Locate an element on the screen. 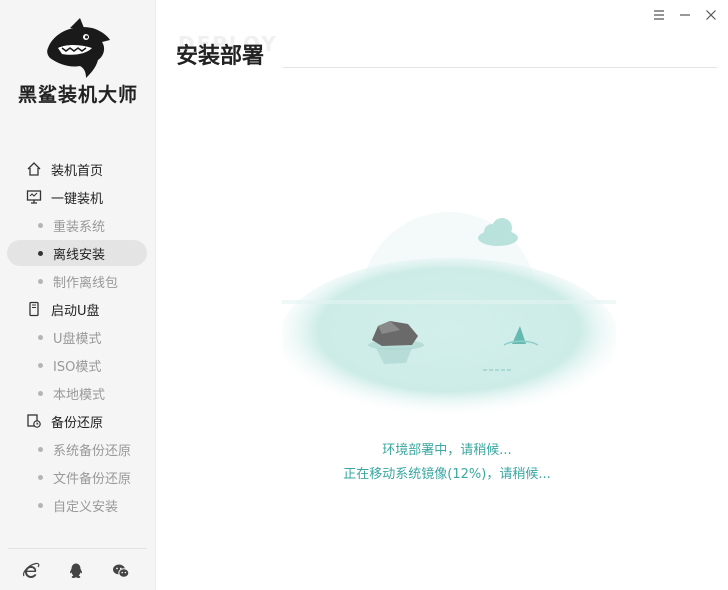  sidebar-item-backup-restore: 备份还原 is located at coordinates (78, 421).